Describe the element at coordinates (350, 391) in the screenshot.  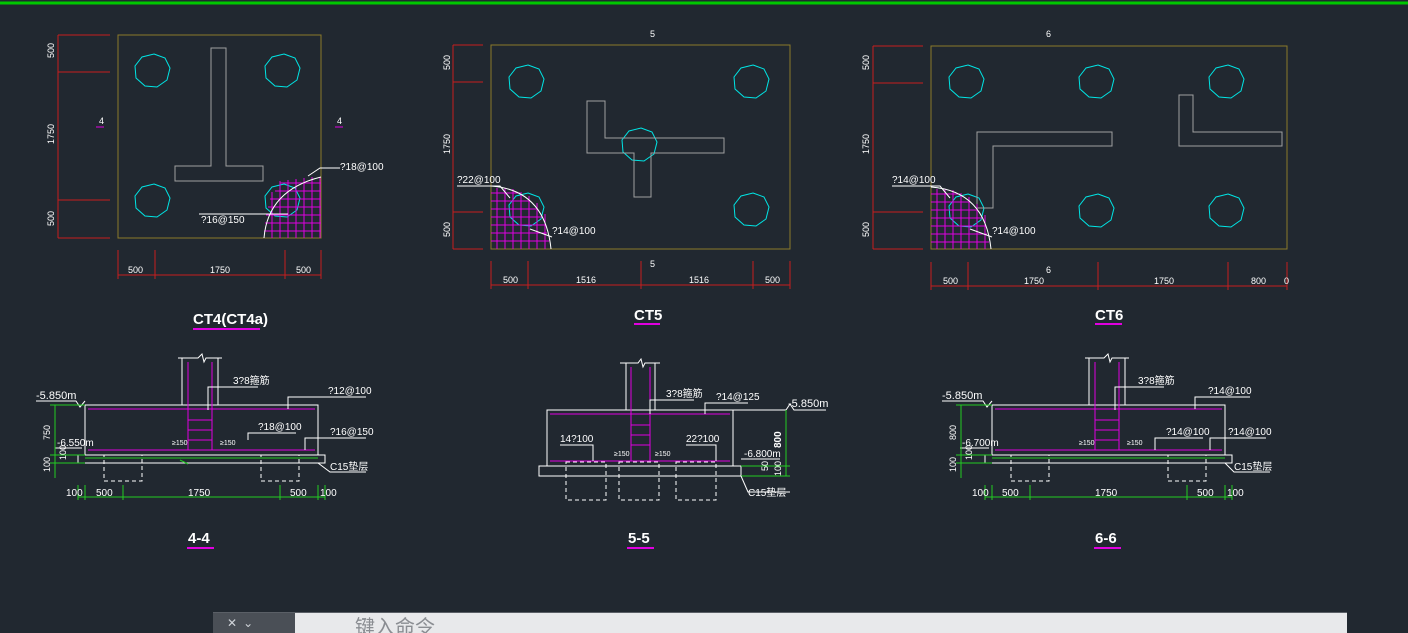
I see `rebar-label: ?12@100` at that location.